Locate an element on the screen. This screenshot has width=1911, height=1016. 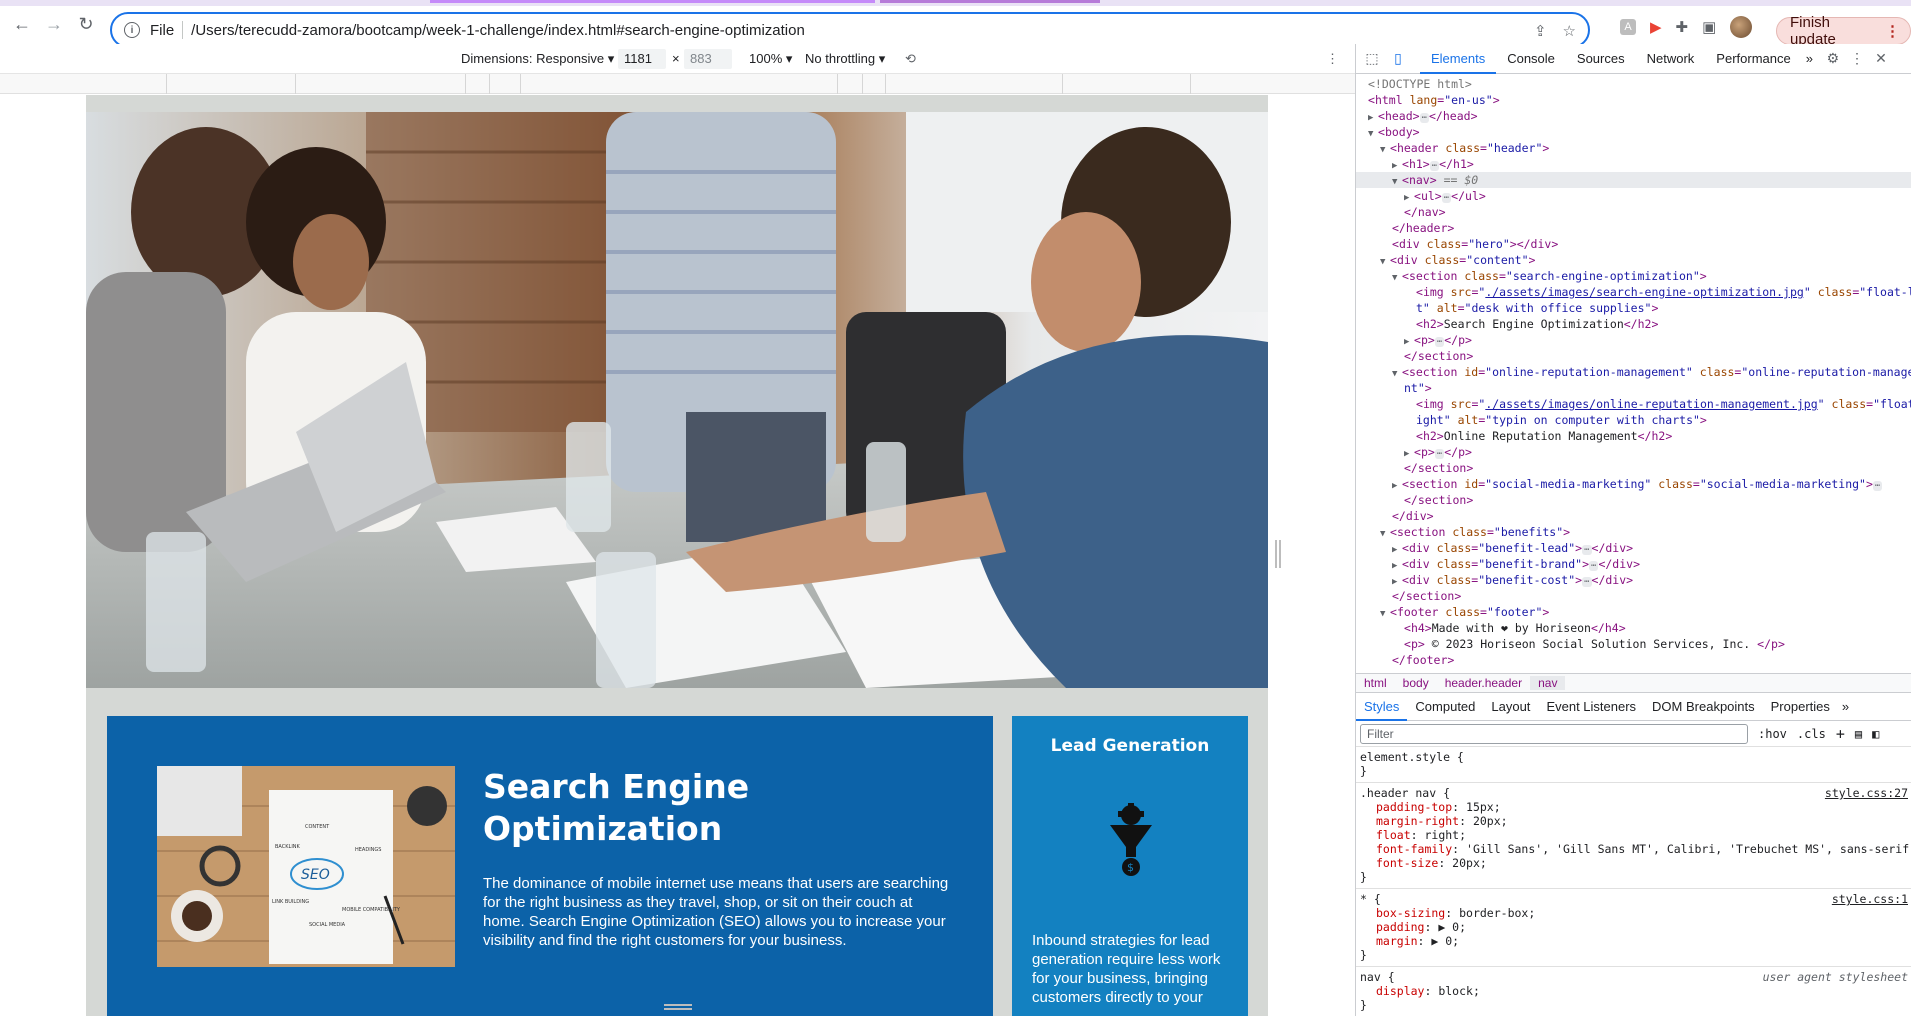
dom-node: ▼ <body> is located at coordinates (1633, 132).